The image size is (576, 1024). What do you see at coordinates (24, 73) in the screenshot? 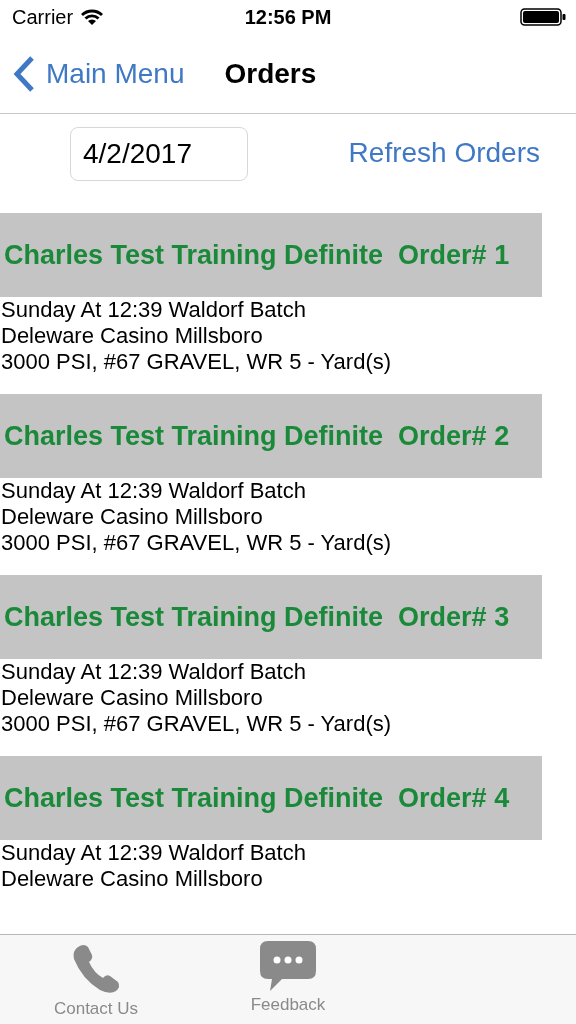
I see `back-chevron-icon` at bounding box center [24, 73].